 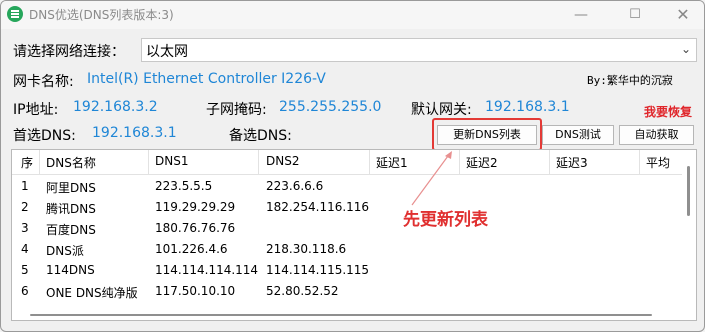 I want to click on mask-label: 子网掩码:, so click(x=236, y=110).